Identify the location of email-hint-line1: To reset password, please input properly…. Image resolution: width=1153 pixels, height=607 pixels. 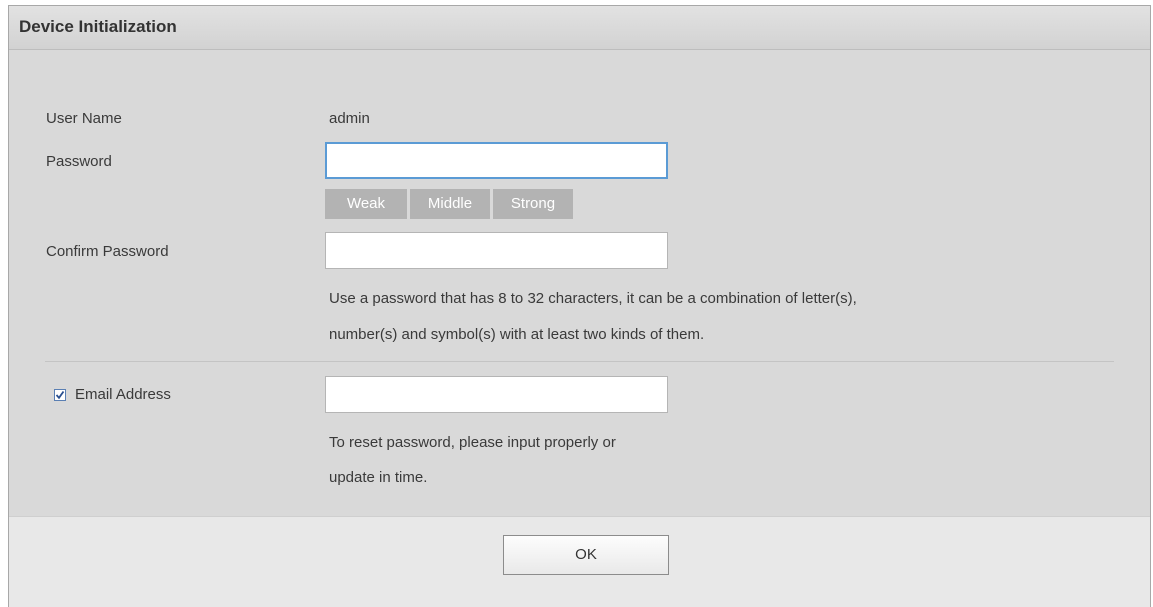
(472, 442).